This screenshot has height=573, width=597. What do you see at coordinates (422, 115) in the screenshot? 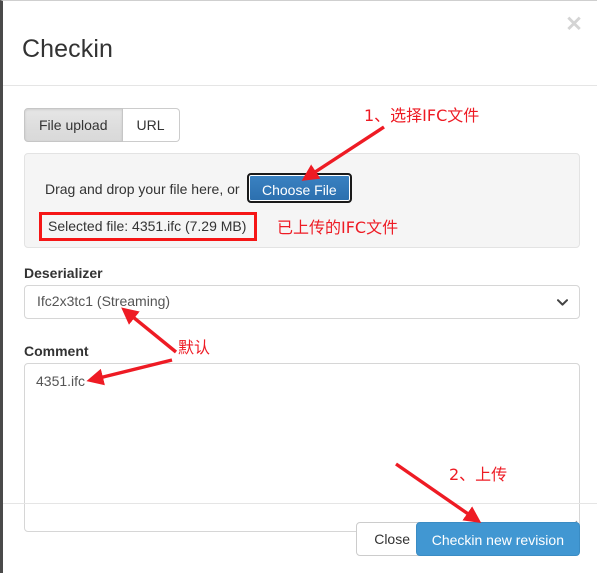
I see `annotation-step-1: 1、选择IFC文件` at bounding box center [422, 115].